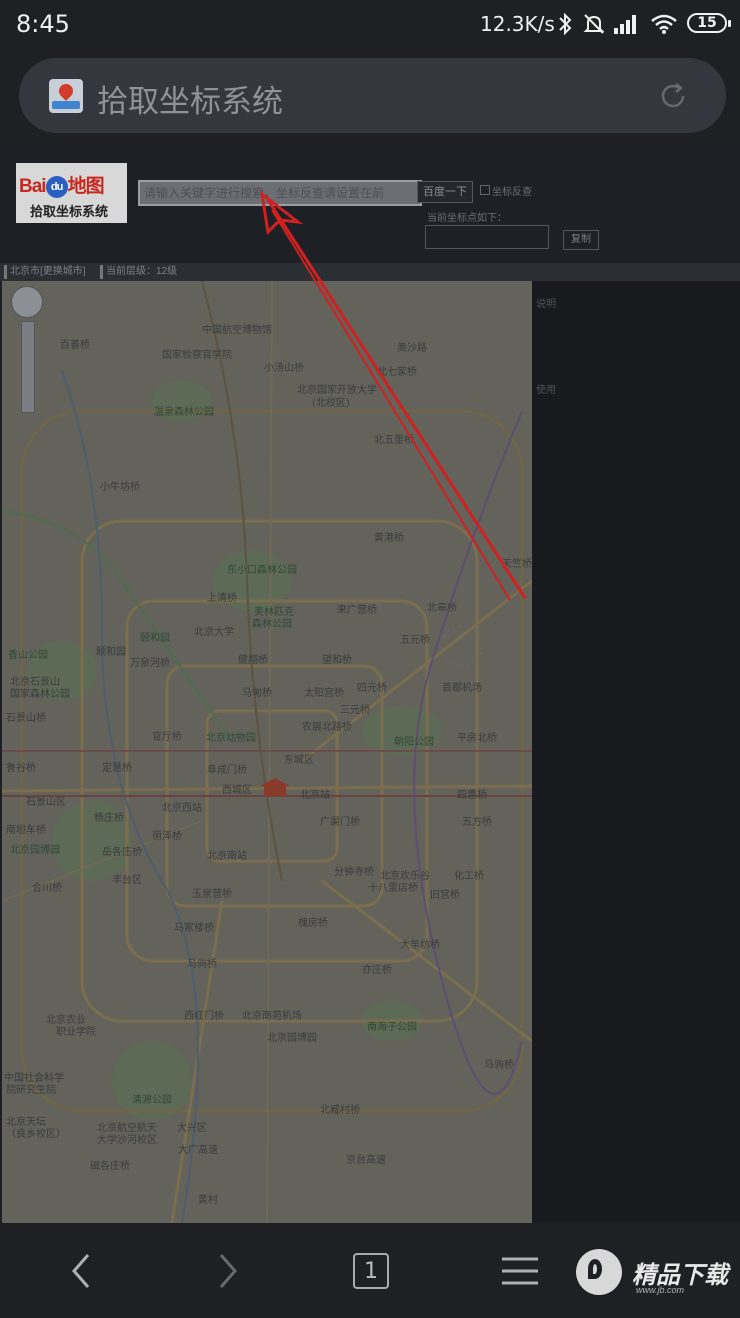  Describe the element at coordinates (370, 25) in the screenshot. I see `status-bar: 8:45 12.3K/s 15` at that location.